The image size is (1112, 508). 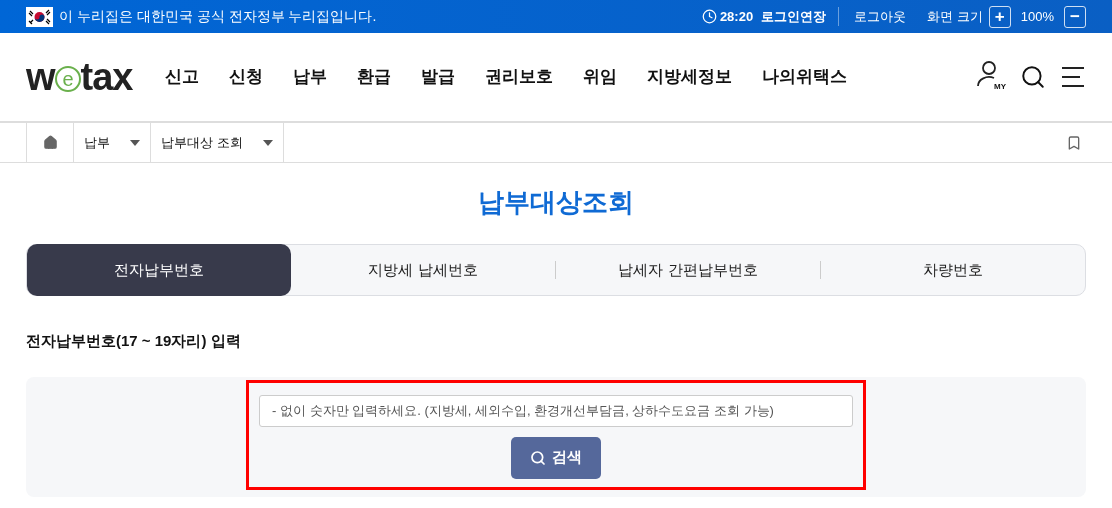 What do you see at coordinates (880, 16) in the screenshot?
I see `logout-link: 로그아웃` at bounding box center [880, 16].